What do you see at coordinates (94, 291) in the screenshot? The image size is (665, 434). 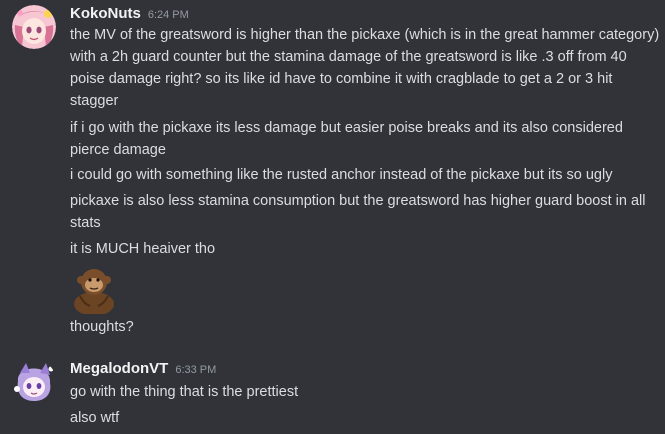 I see `thinking-monkey-emoji-icon` at bounding box center [94, 291].